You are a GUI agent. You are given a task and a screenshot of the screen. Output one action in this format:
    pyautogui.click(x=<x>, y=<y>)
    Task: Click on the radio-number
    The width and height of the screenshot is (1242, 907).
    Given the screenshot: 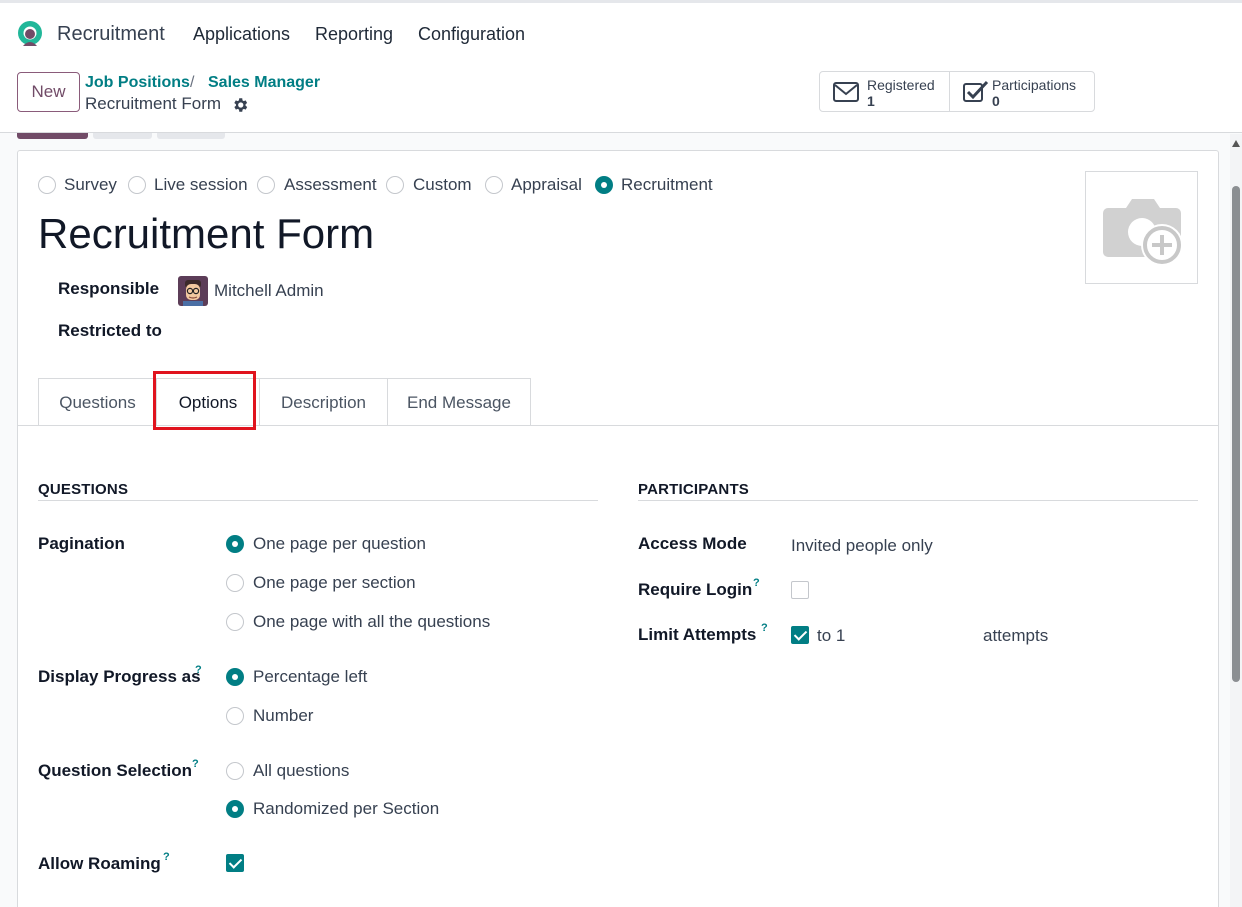 What is the action you would take?
    pyautogui.click(x=235, y=716)
    